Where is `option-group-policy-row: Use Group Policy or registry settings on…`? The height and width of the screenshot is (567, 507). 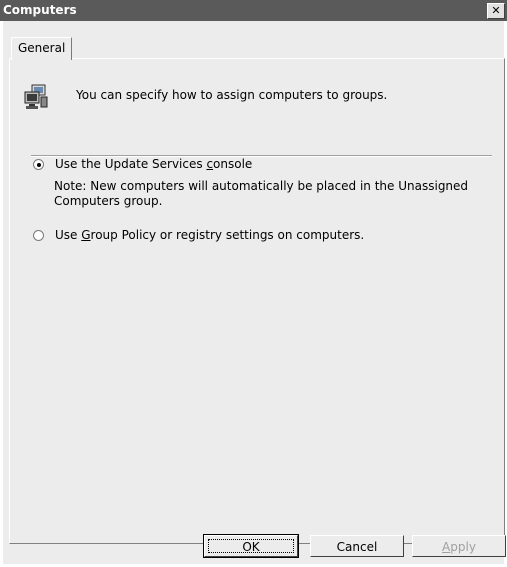 option-group-policy-row: Use Group Policy or registry settings on… is located at coordinates (198, 235).